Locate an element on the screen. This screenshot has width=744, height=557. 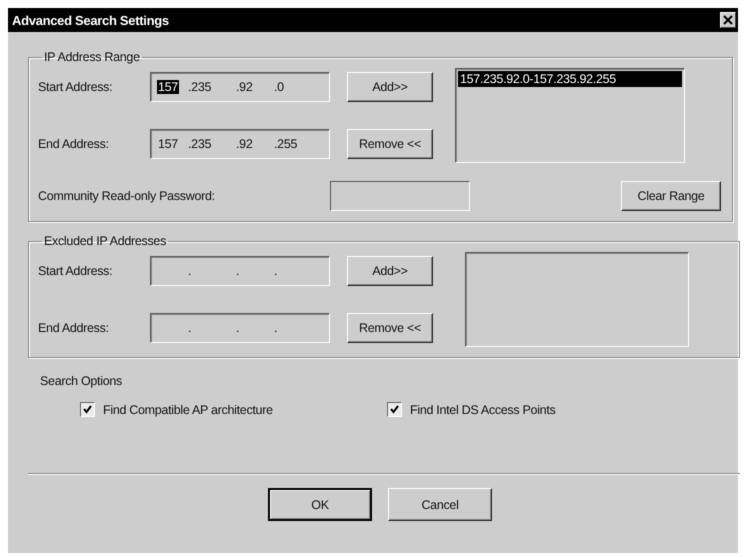
ip-address-field: 157 .235 .92 .0 is located at coordinates (240, 87).